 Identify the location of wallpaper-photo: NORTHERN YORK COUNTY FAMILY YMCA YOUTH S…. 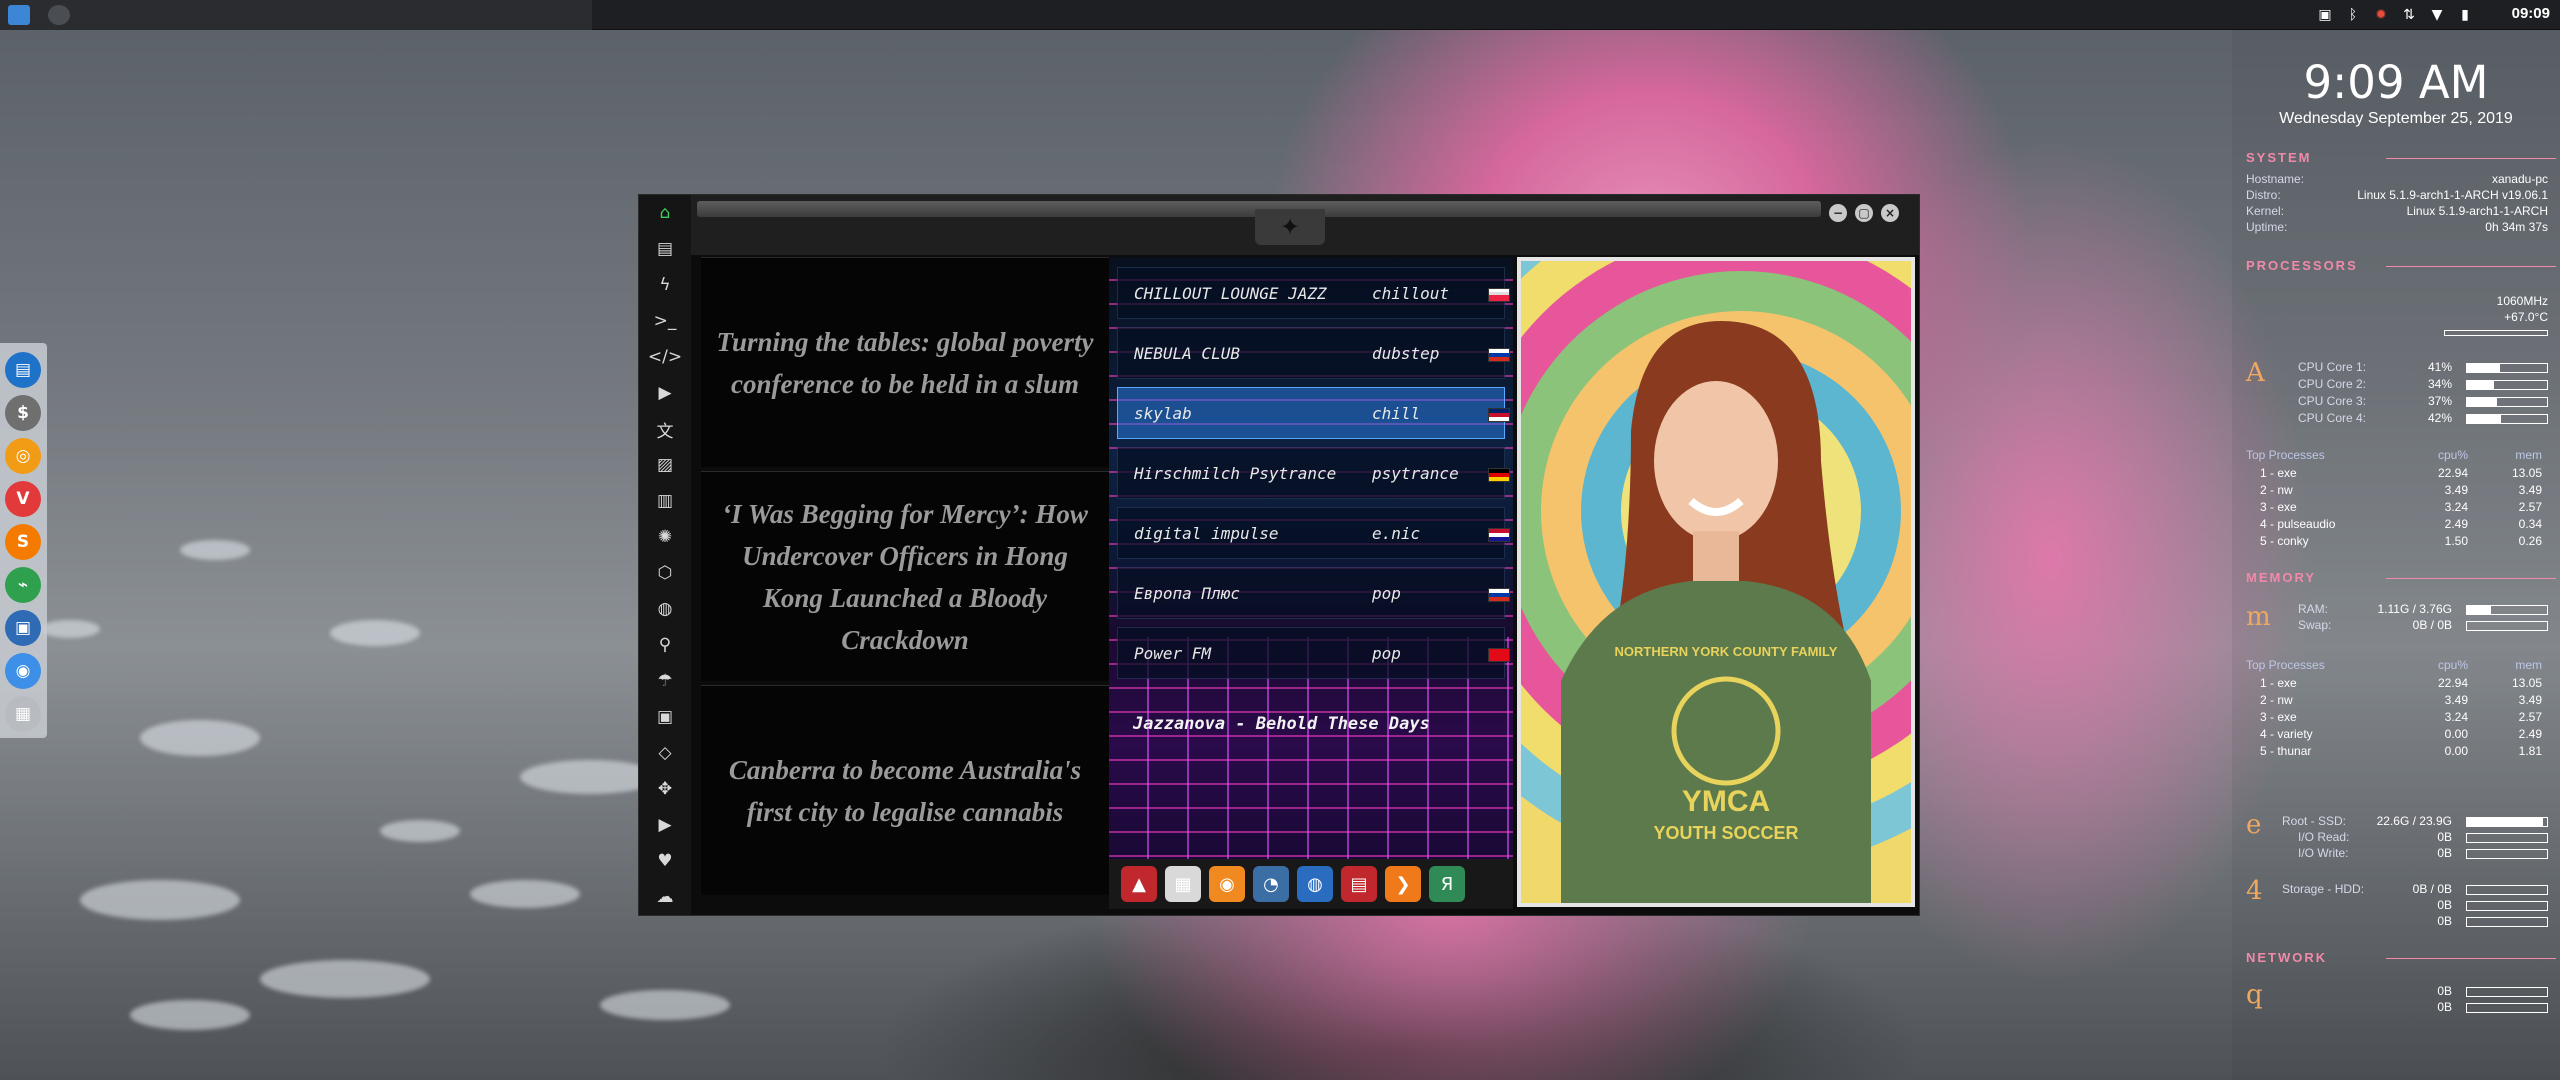
(1716, 582).